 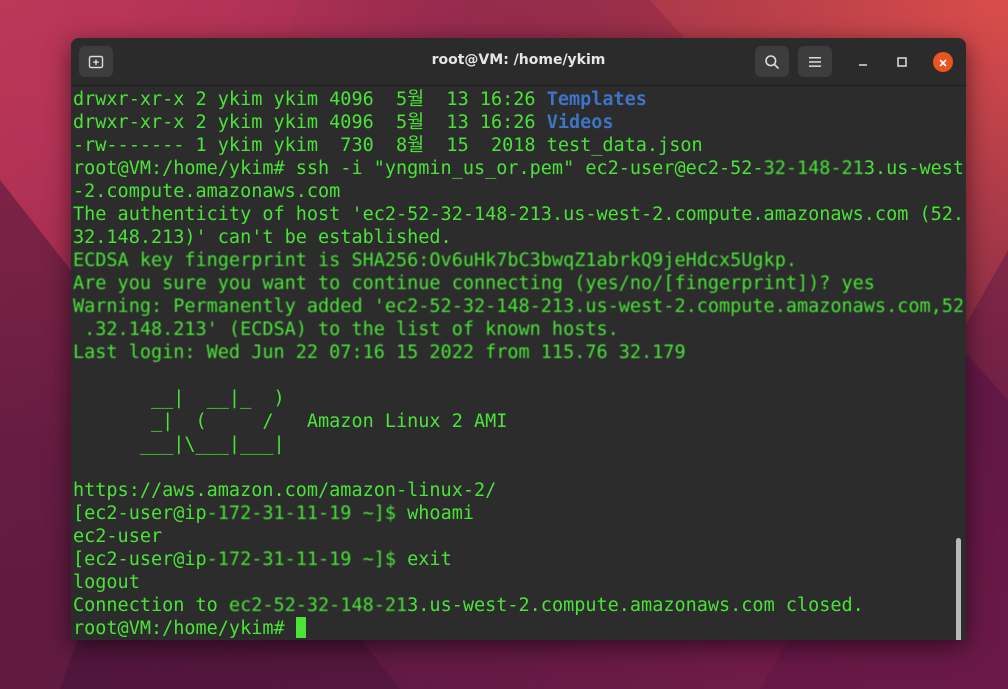 I want to click on search-button, so click(x=772, y=61).